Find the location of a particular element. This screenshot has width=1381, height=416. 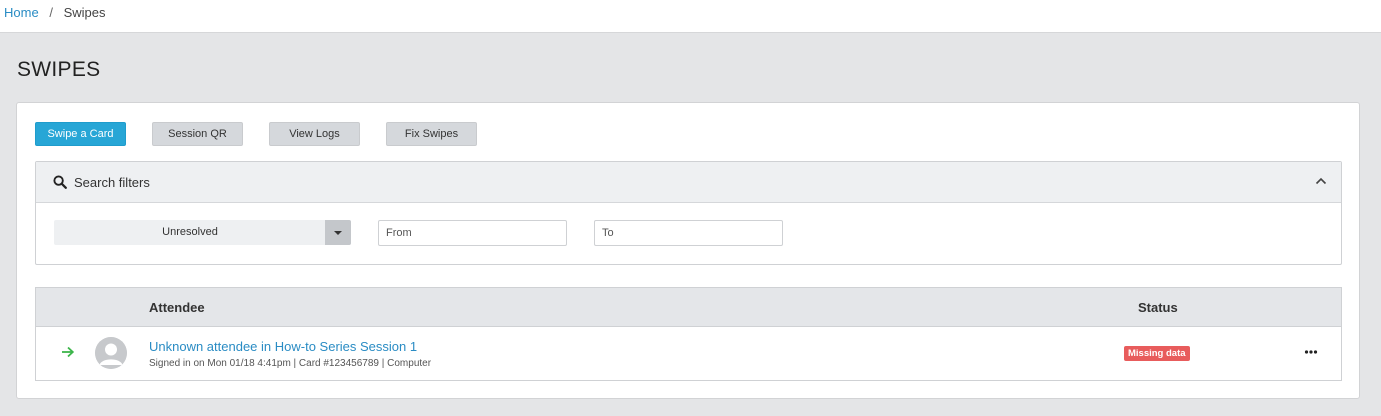

page-title: SWIPES is located at coordinates (59, 69).